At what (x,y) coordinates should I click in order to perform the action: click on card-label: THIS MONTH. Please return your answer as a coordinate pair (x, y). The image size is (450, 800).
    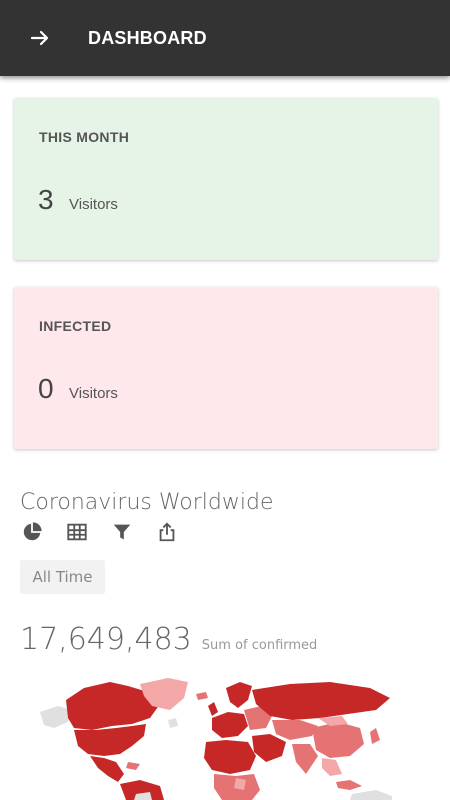
    Looking at the image, I should click on (84, 137).